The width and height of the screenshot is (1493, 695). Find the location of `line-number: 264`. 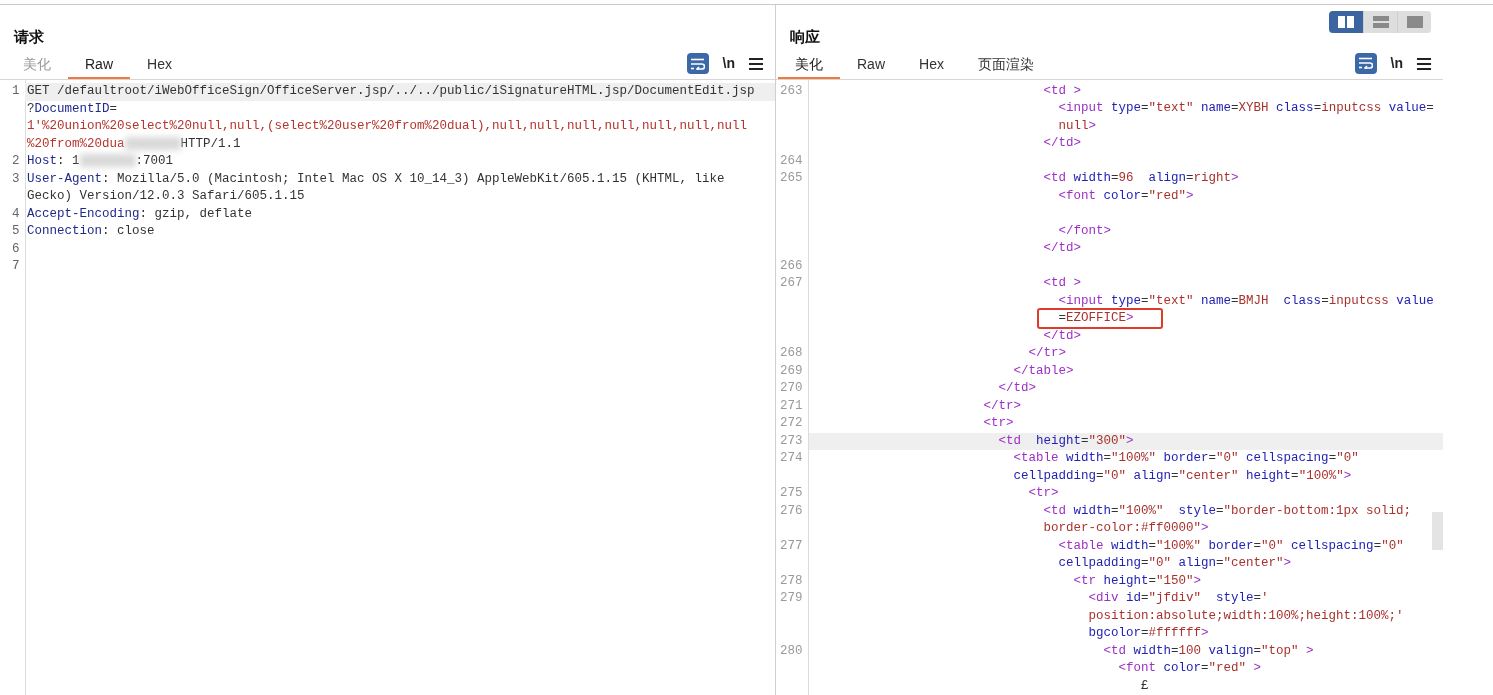

line-number: 264 is located at coordinates (791, 161).